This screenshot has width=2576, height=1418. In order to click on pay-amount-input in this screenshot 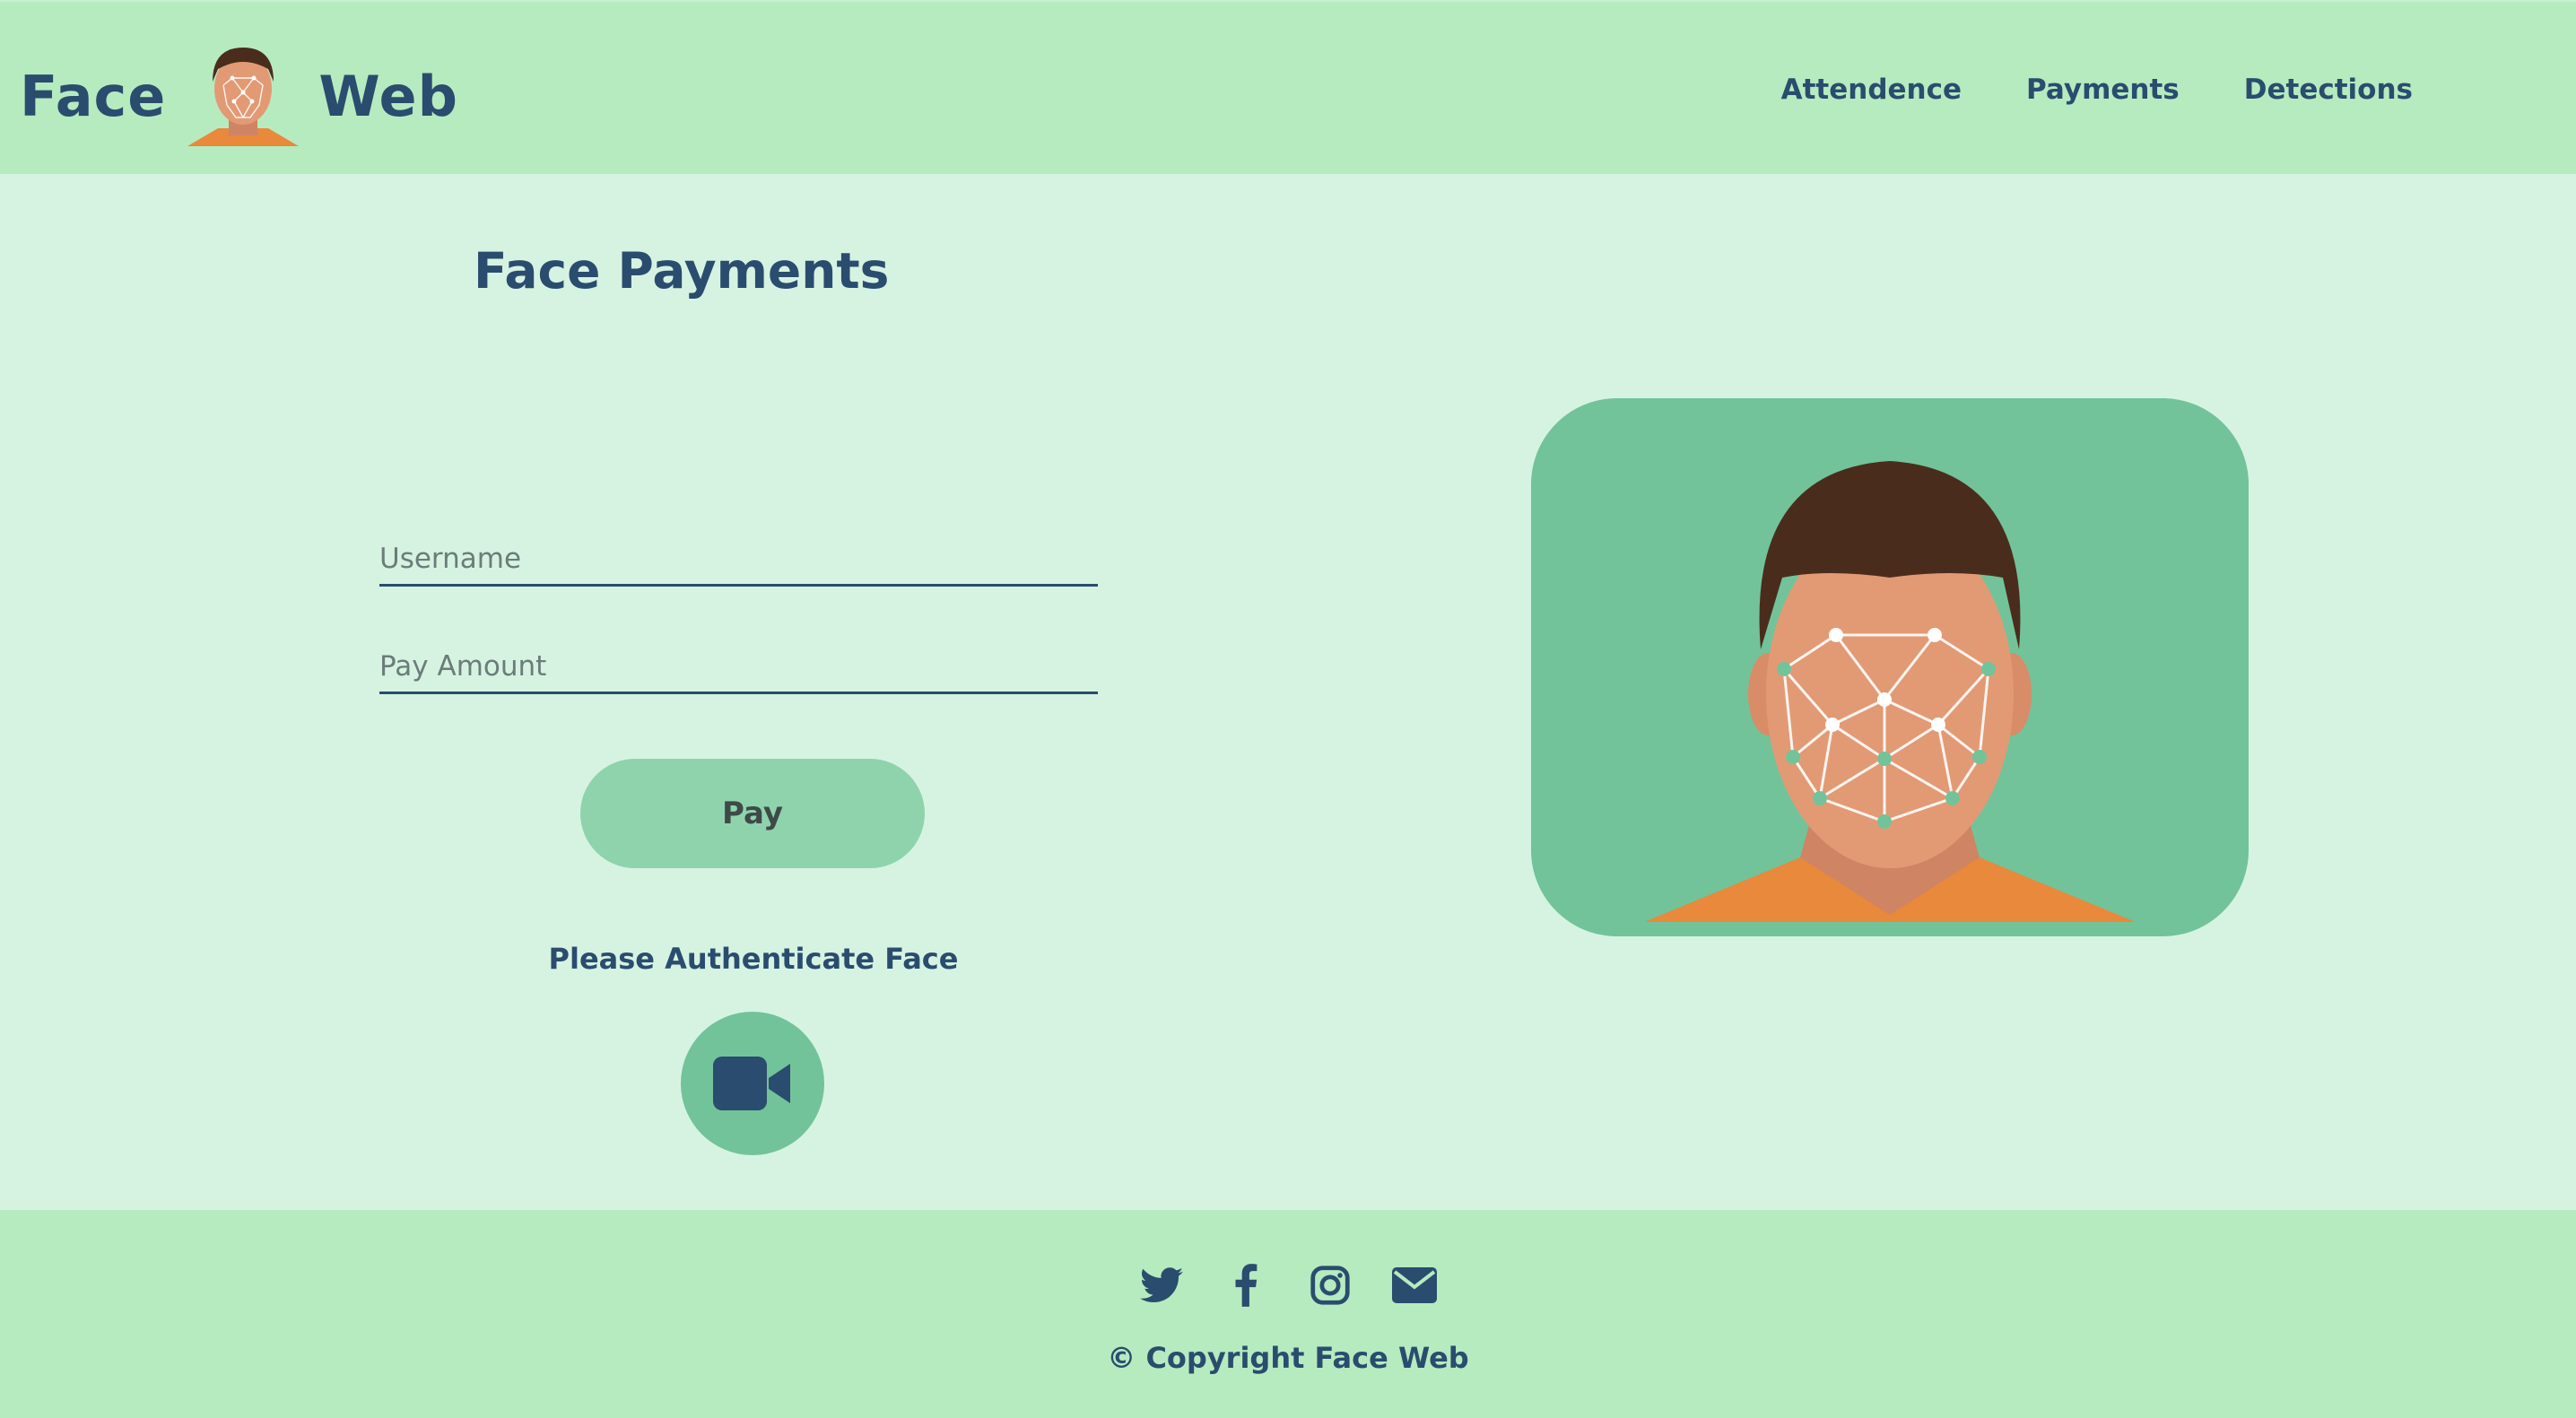, I will do `click(738, 667)`.